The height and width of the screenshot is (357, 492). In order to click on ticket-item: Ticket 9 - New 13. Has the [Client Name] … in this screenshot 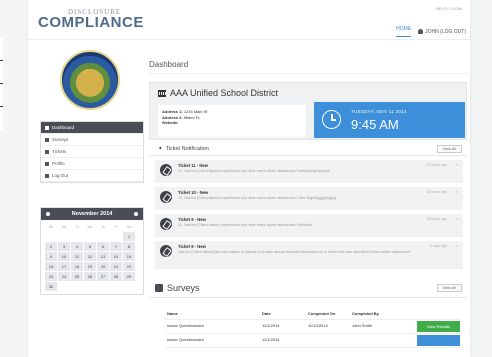, I will do `click(309, 225)`.